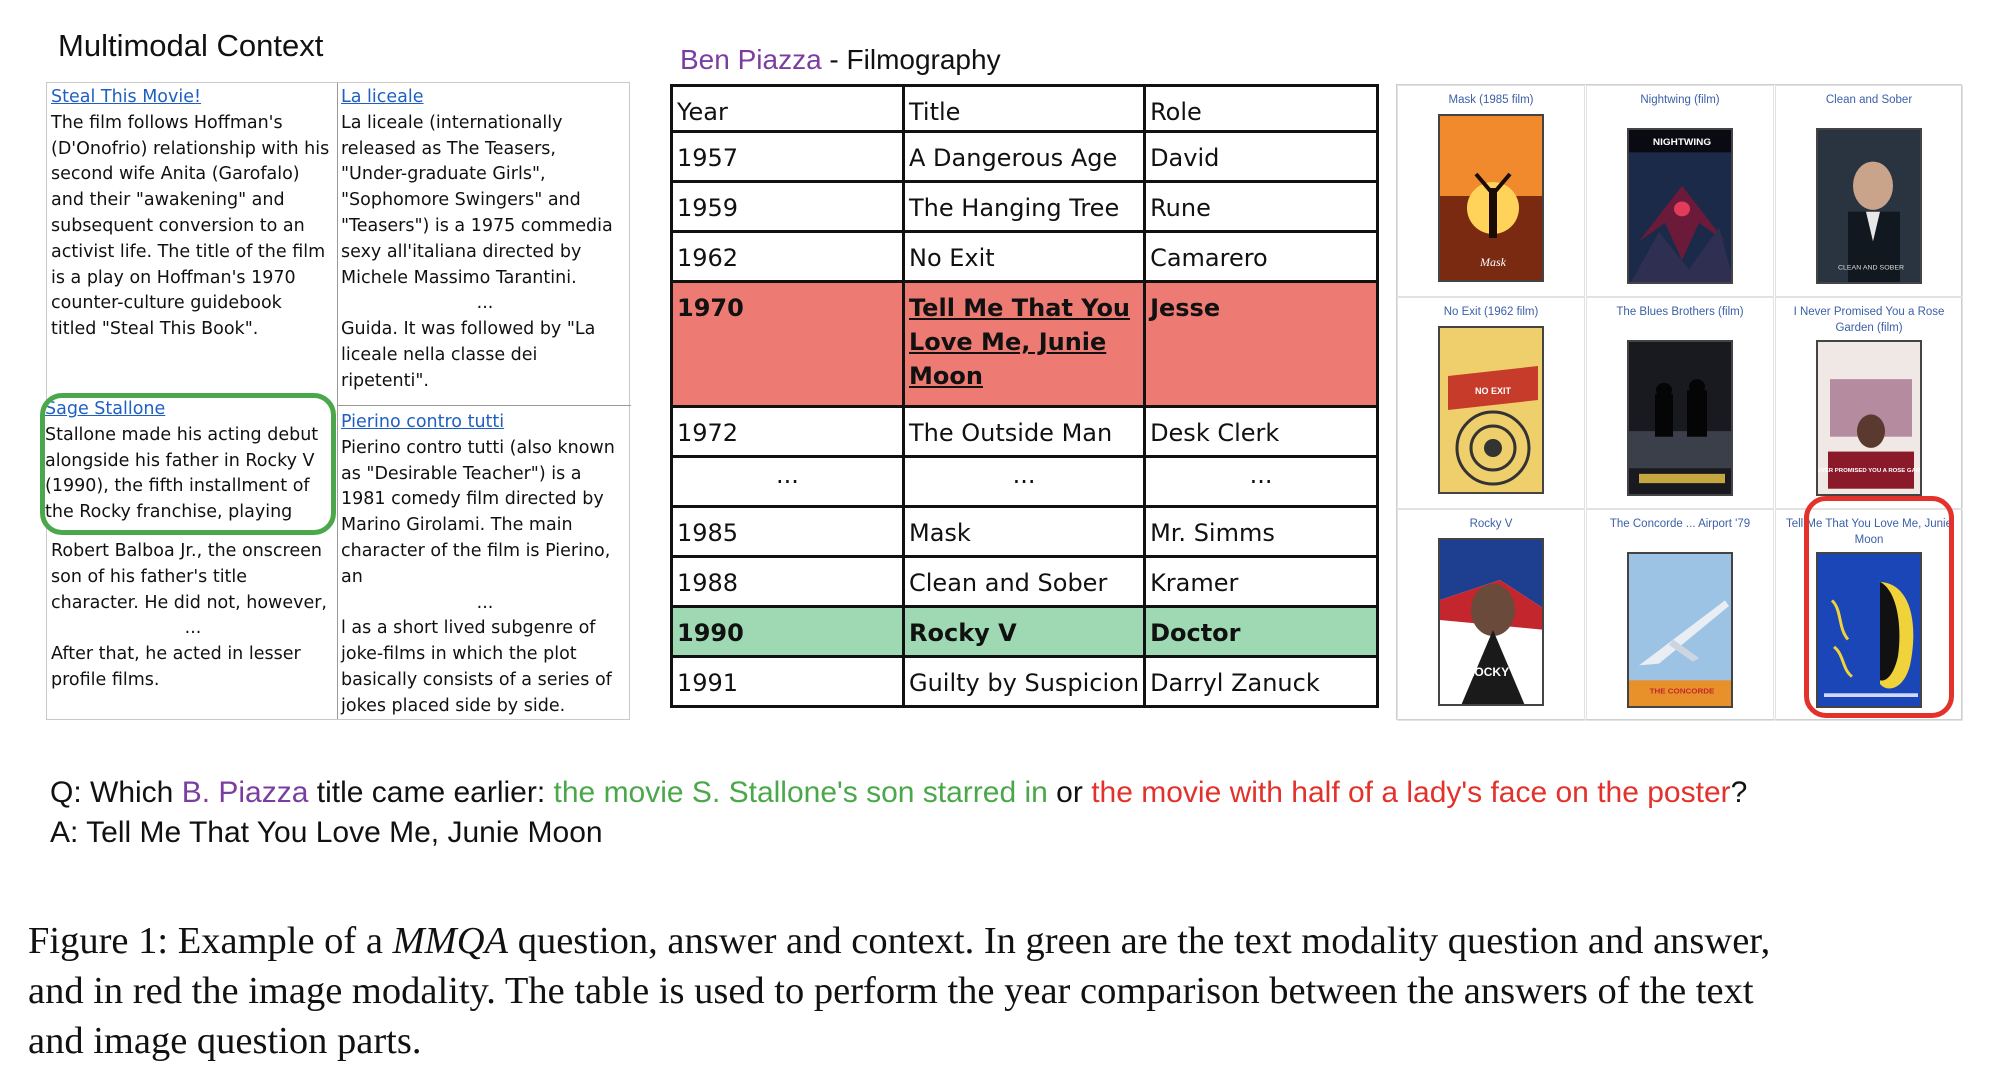 The height and width of the screenshot is (1086, 2000). Describe the element at coordinates (1491, 410) in the screenshot. I see `poster-image-noexit: NO EXIT` at that location.